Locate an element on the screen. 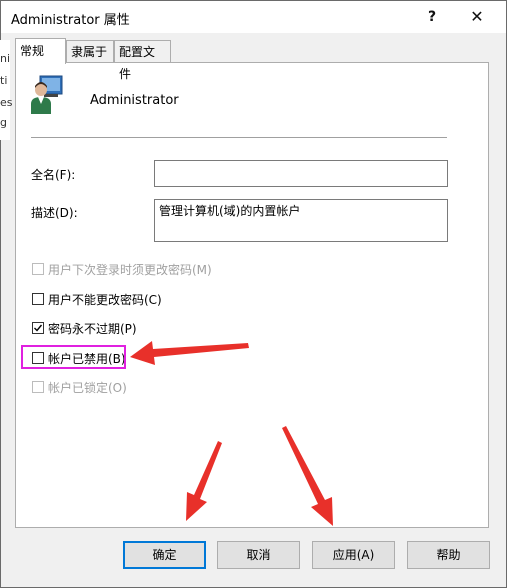  background-text: ni is located at coordinates (5, 58).